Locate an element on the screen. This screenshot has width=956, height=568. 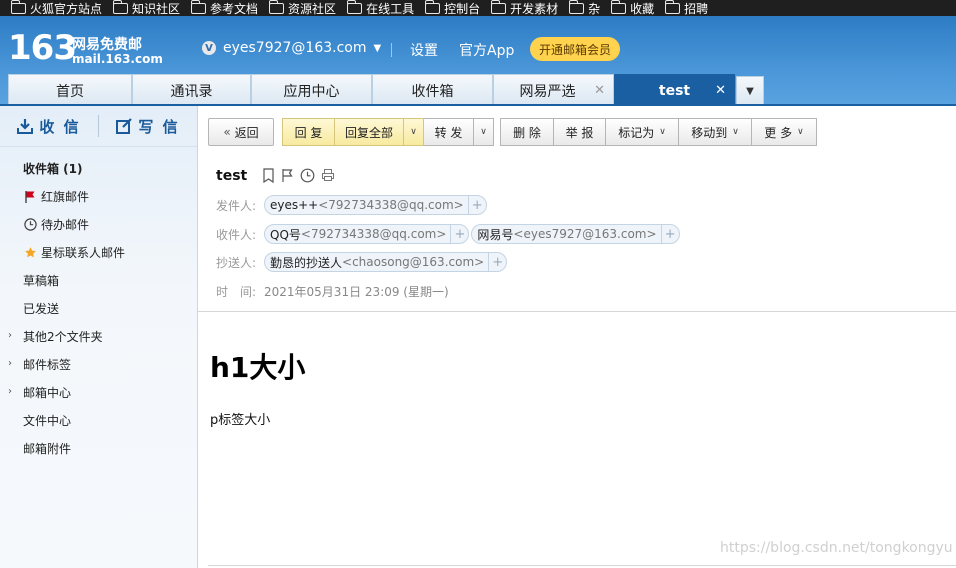
tab-more-button: ▼ is located at coordinates (750, 91).